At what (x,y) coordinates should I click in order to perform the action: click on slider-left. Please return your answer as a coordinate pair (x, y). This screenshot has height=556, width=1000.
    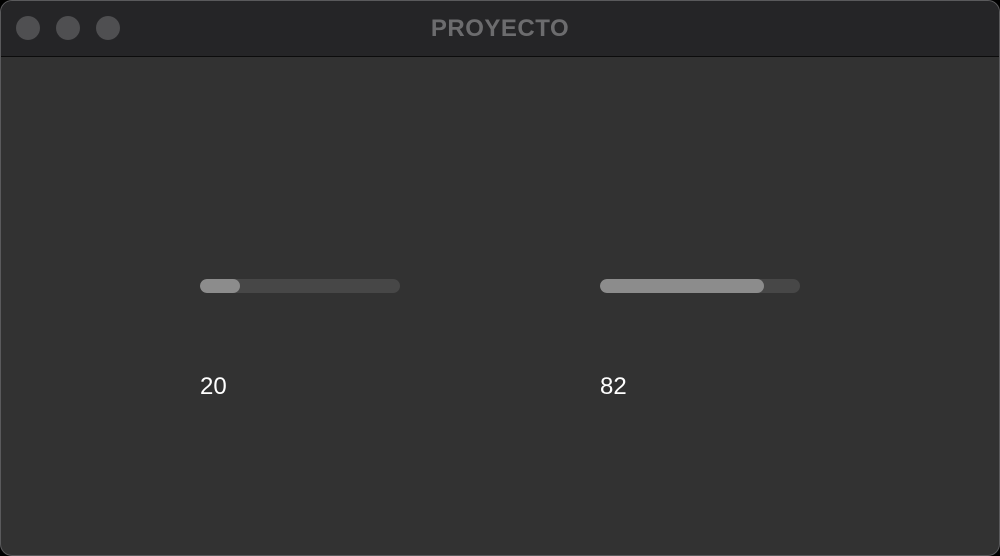
    Looking at the image, I should click on (300, 286).